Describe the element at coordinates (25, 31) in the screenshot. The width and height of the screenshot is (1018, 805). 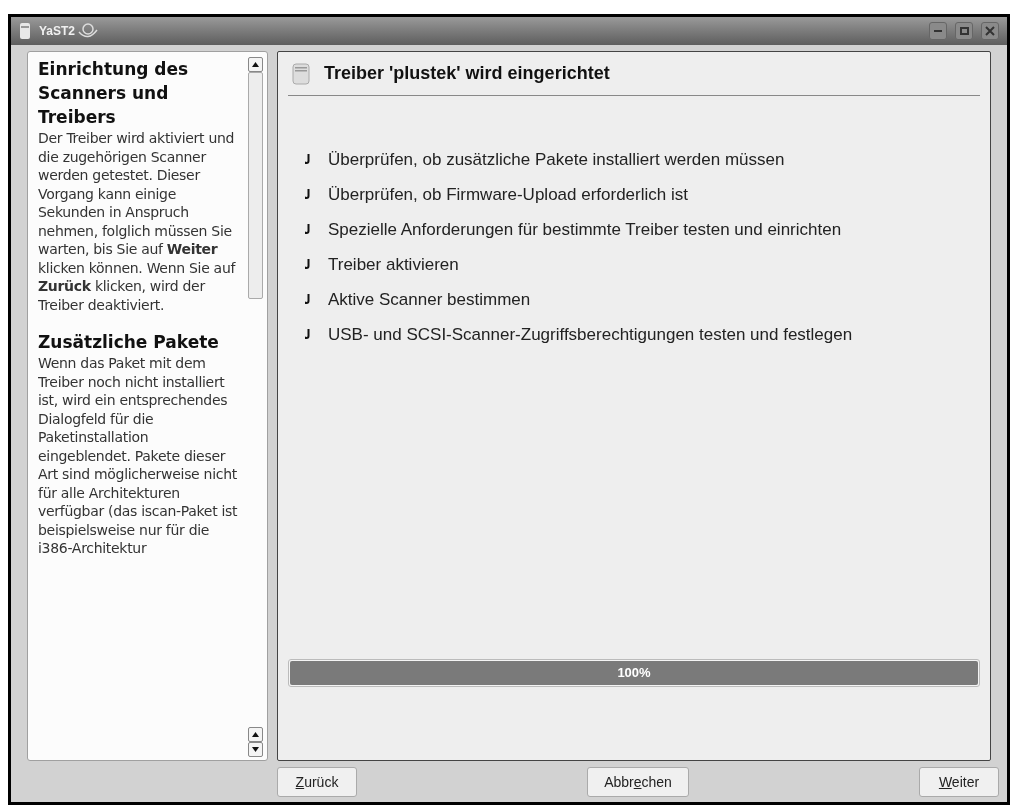
I see `window-app-icon` at that location.